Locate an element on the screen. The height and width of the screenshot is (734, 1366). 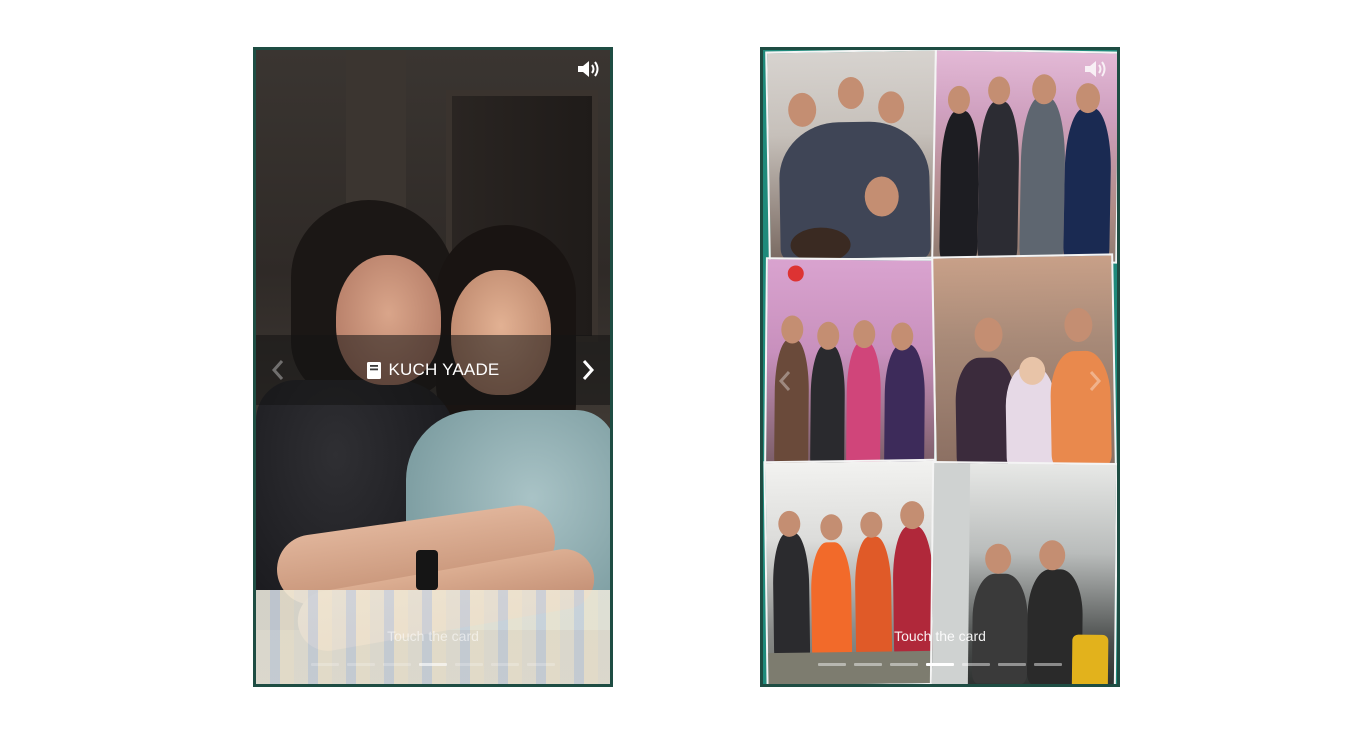
book-icon is located at coordinates (373, 370).